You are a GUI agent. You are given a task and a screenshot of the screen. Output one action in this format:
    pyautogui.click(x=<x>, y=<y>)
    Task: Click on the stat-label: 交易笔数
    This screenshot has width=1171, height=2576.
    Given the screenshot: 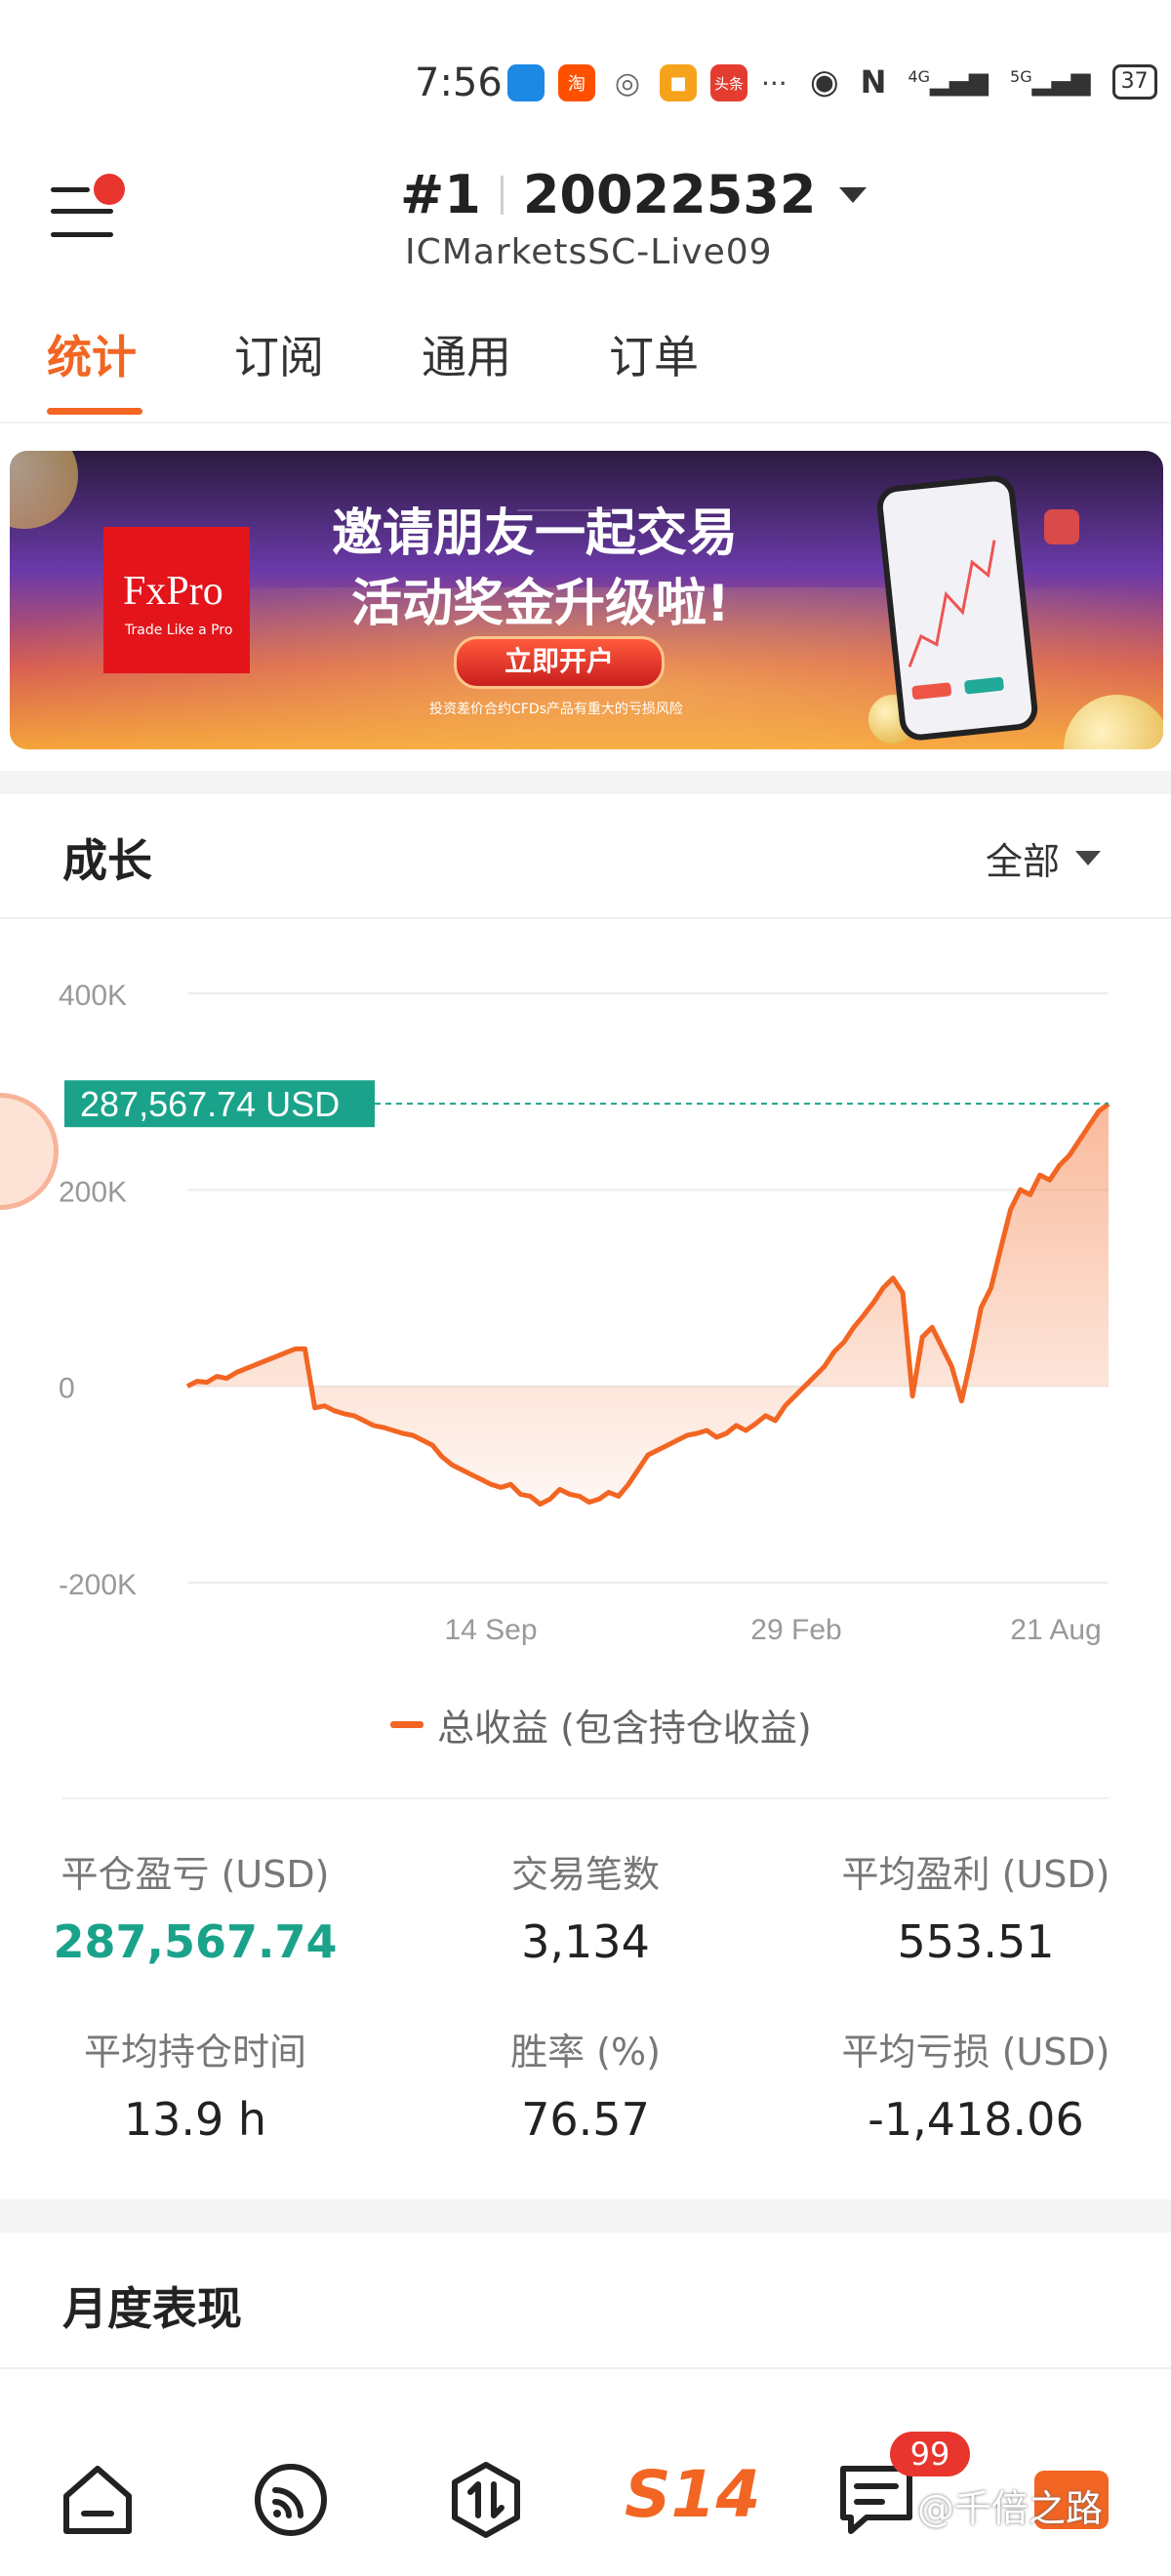 What is the action you would take?
    pyautogui.click(x=585, y=1874)
    